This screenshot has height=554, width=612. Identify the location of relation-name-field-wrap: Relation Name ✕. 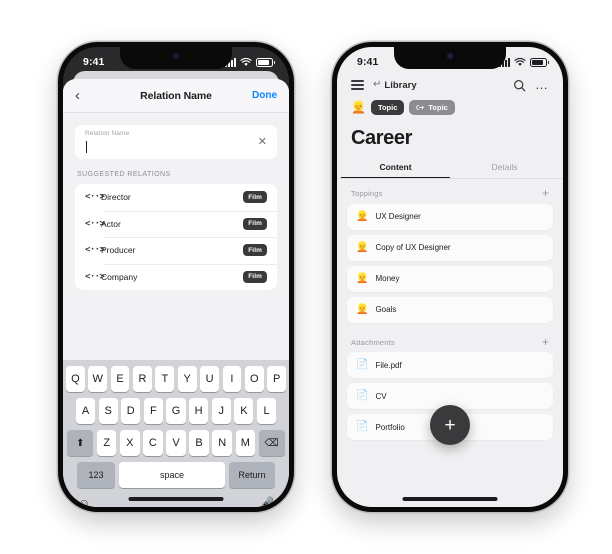
(176, 136).